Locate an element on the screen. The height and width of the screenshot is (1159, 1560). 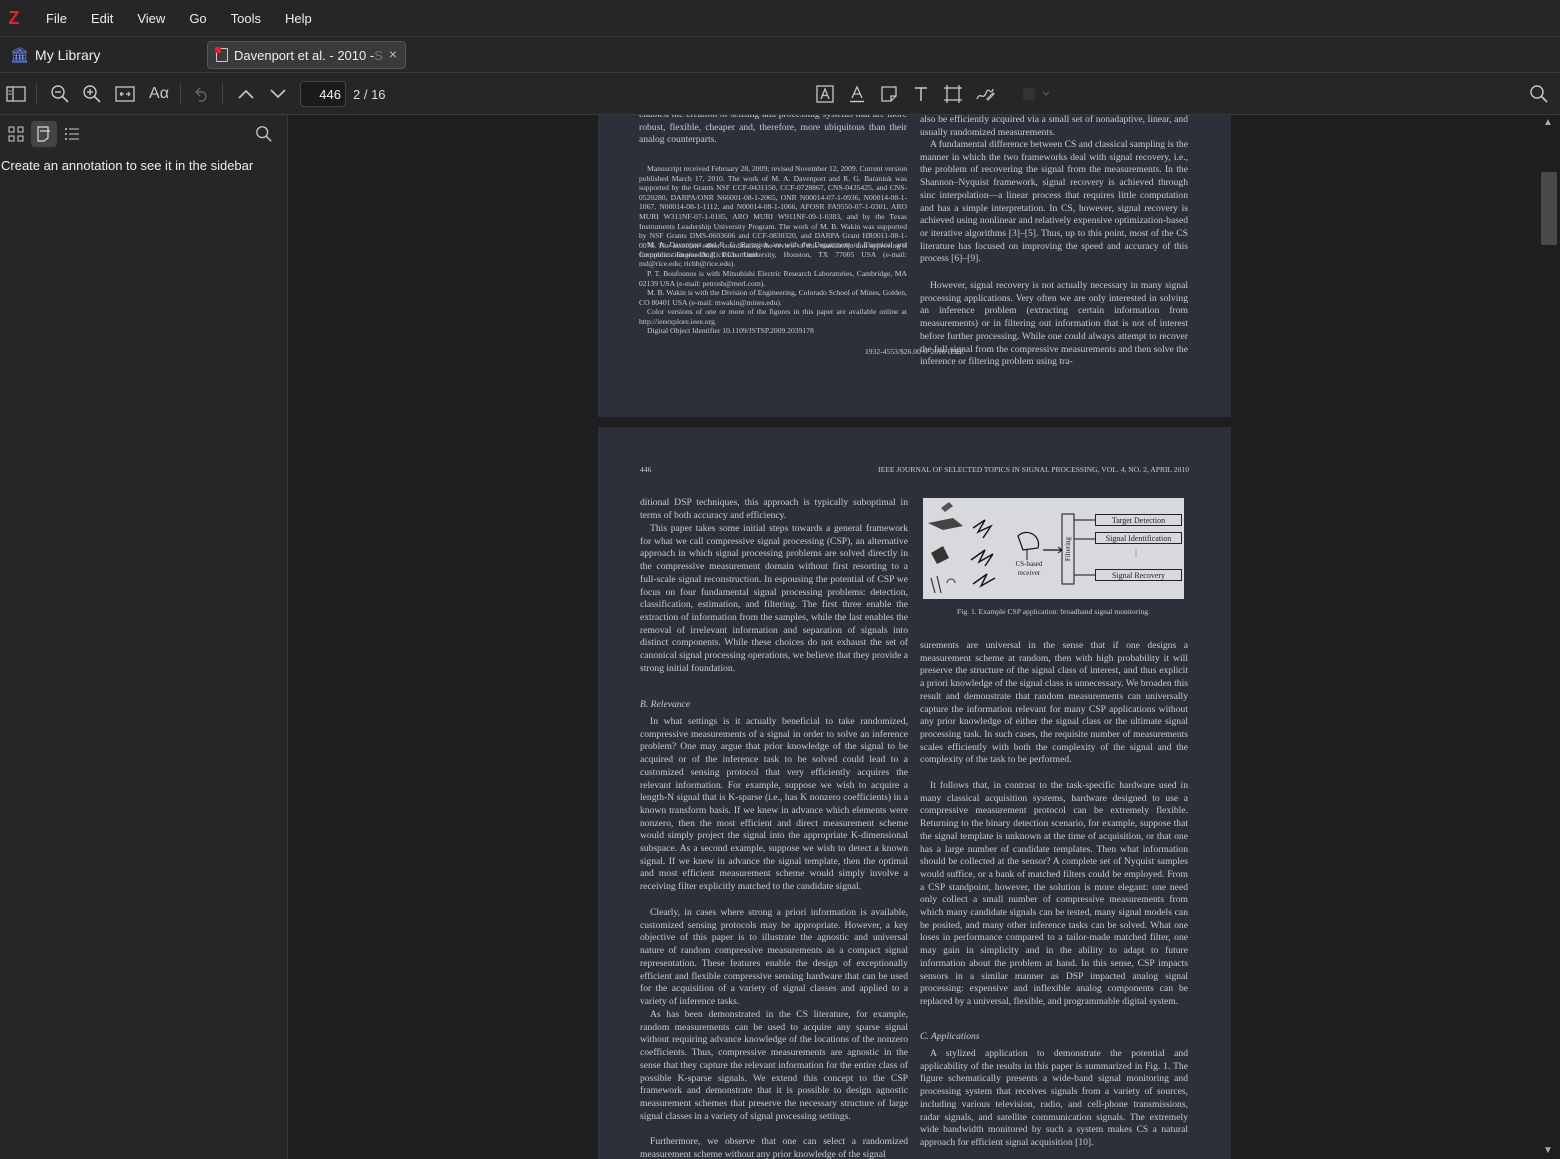
menu-help: Help is located at coordinates (298, 18).